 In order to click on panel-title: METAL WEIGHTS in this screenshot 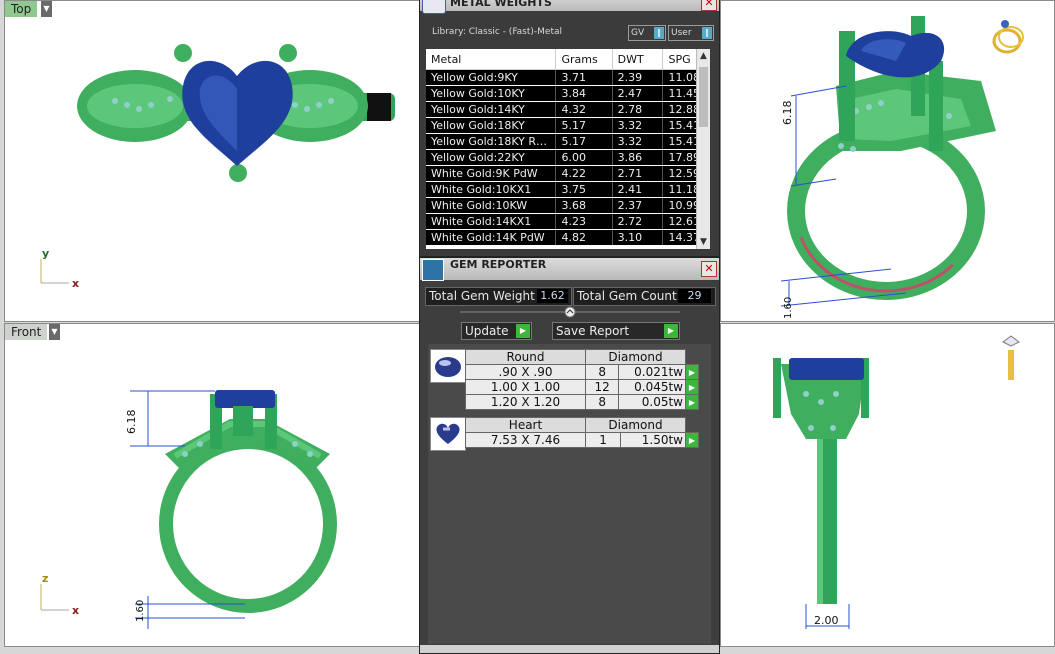, I will do `click(501, 4)`.